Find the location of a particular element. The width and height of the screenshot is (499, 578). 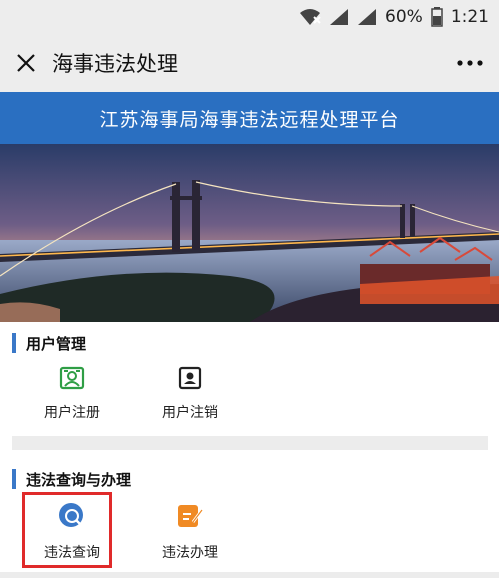

item-label: 用户注册 is located at coordinates (72, 413).